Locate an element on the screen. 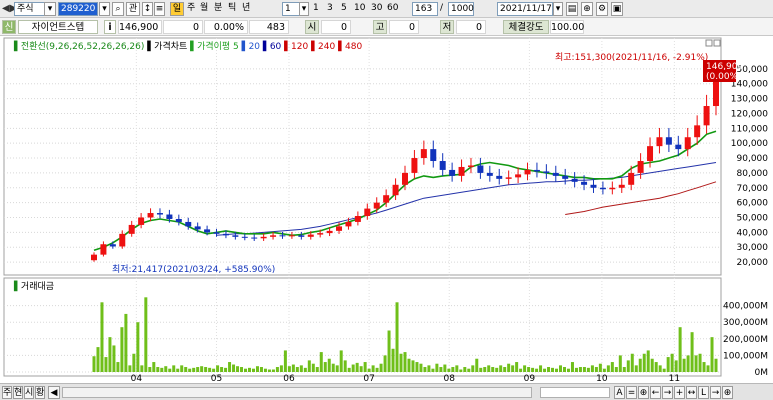  market-dropdown-icon: ▾ is located at coordinates (50, 9).